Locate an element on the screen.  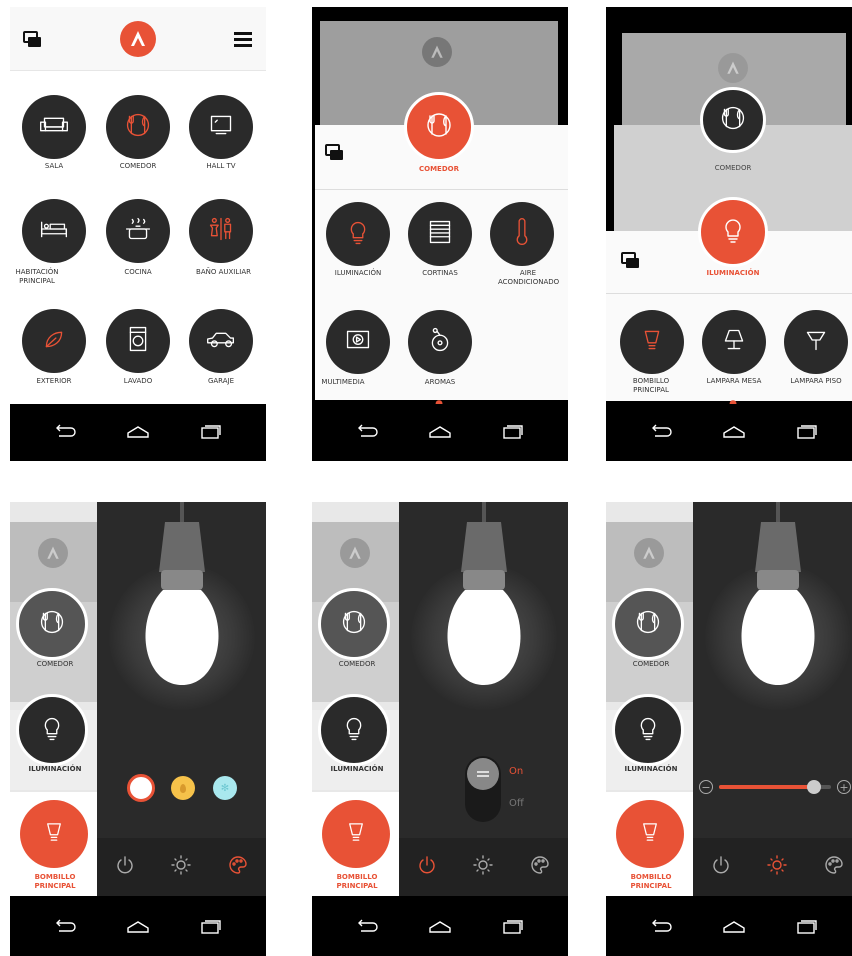
device-lampara-mesa is located at coordinates (734, 342).